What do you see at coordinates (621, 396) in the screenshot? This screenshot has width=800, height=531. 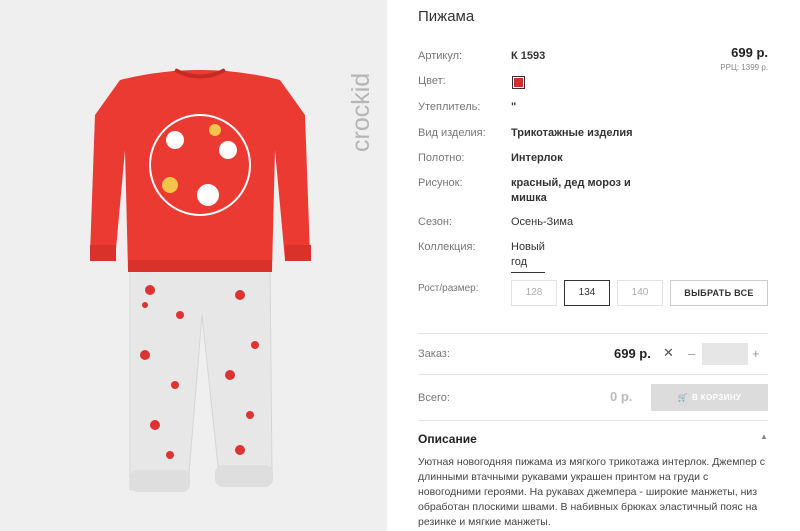 I see `total-value: 0 р.` at bounding box center [621, 396].